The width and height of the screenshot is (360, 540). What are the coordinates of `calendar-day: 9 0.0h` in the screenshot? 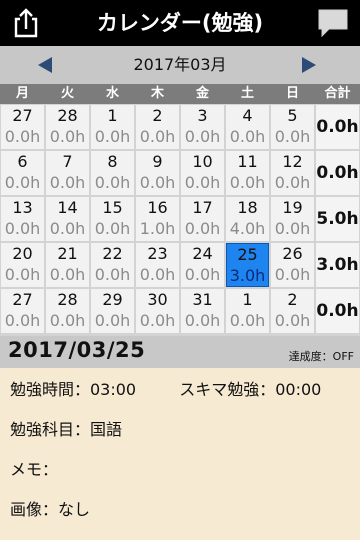 It's located at (157, 173).